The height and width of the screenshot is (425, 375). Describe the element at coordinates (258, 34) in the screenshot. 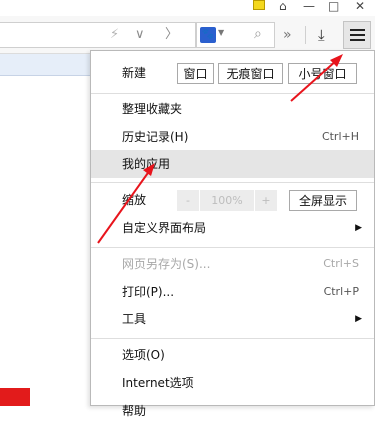

I see `search-icon: ⌕` at that location.